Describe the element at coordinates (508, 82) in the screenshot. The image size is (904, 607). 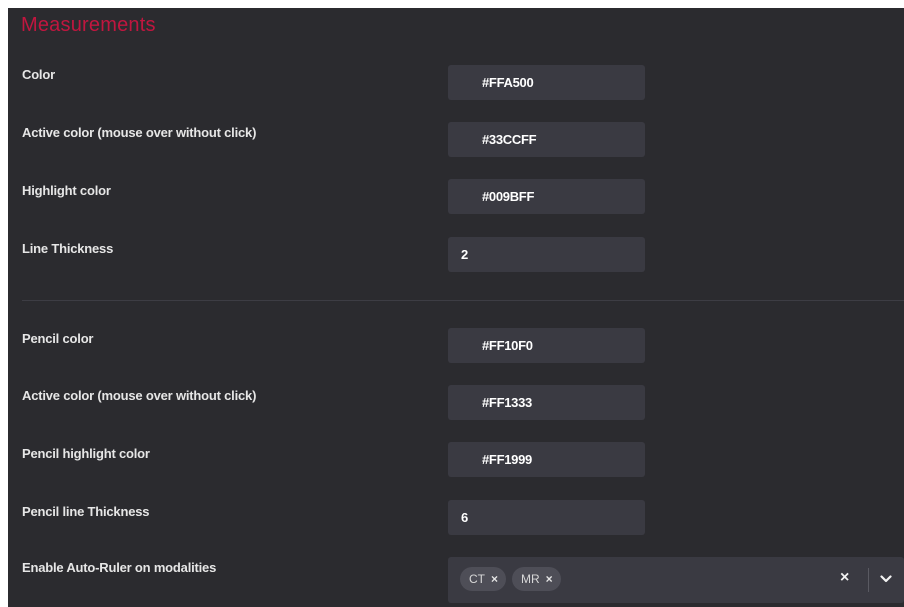
I see `color-value: #FFA500` at that location.